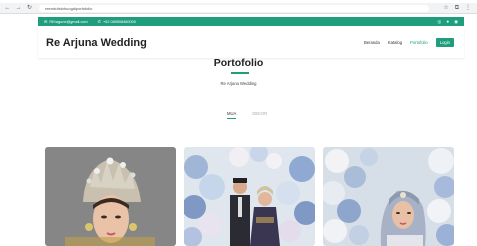 This screenshot has height=246, width=477. What do you see at coordinates (468, 8) in the screenshot?
I see `menu-icon: ⋮` at bounding box center [468, 8].